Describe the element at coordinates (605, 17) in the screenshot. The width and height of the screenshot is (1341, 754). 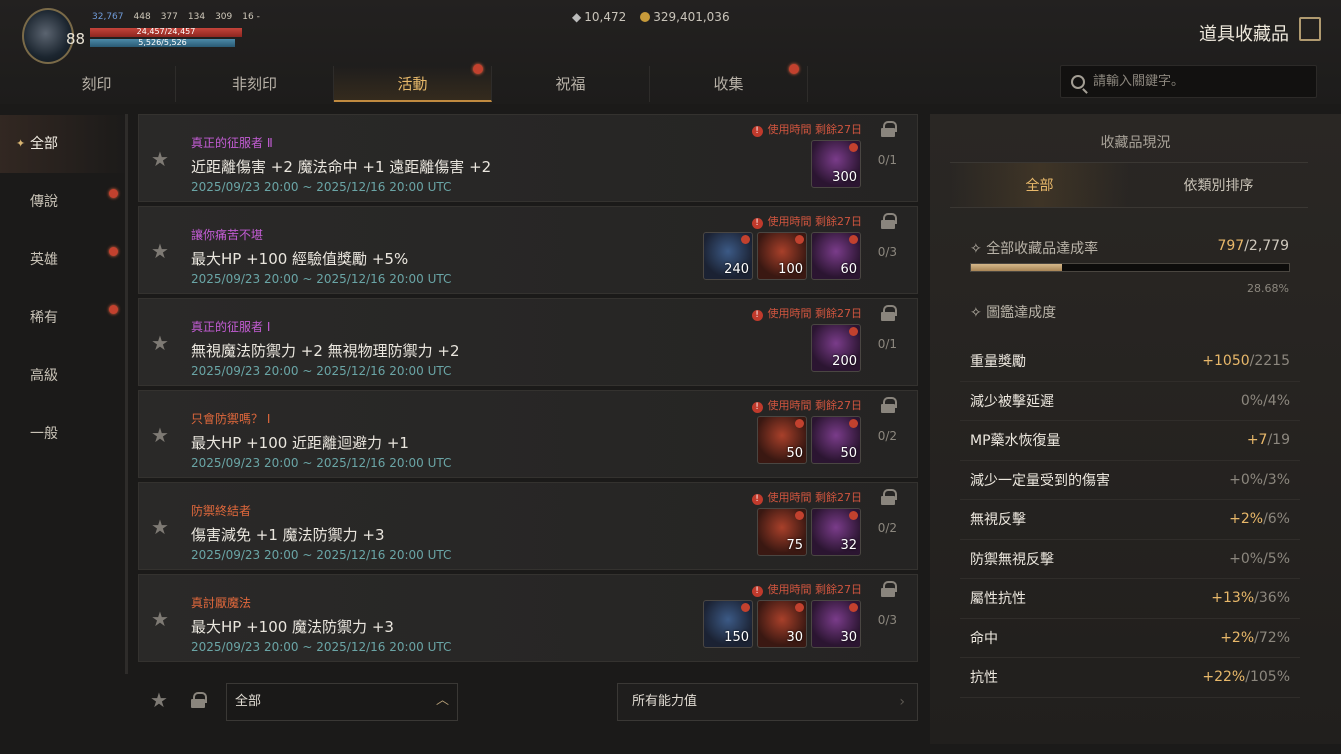
I see `gem-value: 10,472` at that location.